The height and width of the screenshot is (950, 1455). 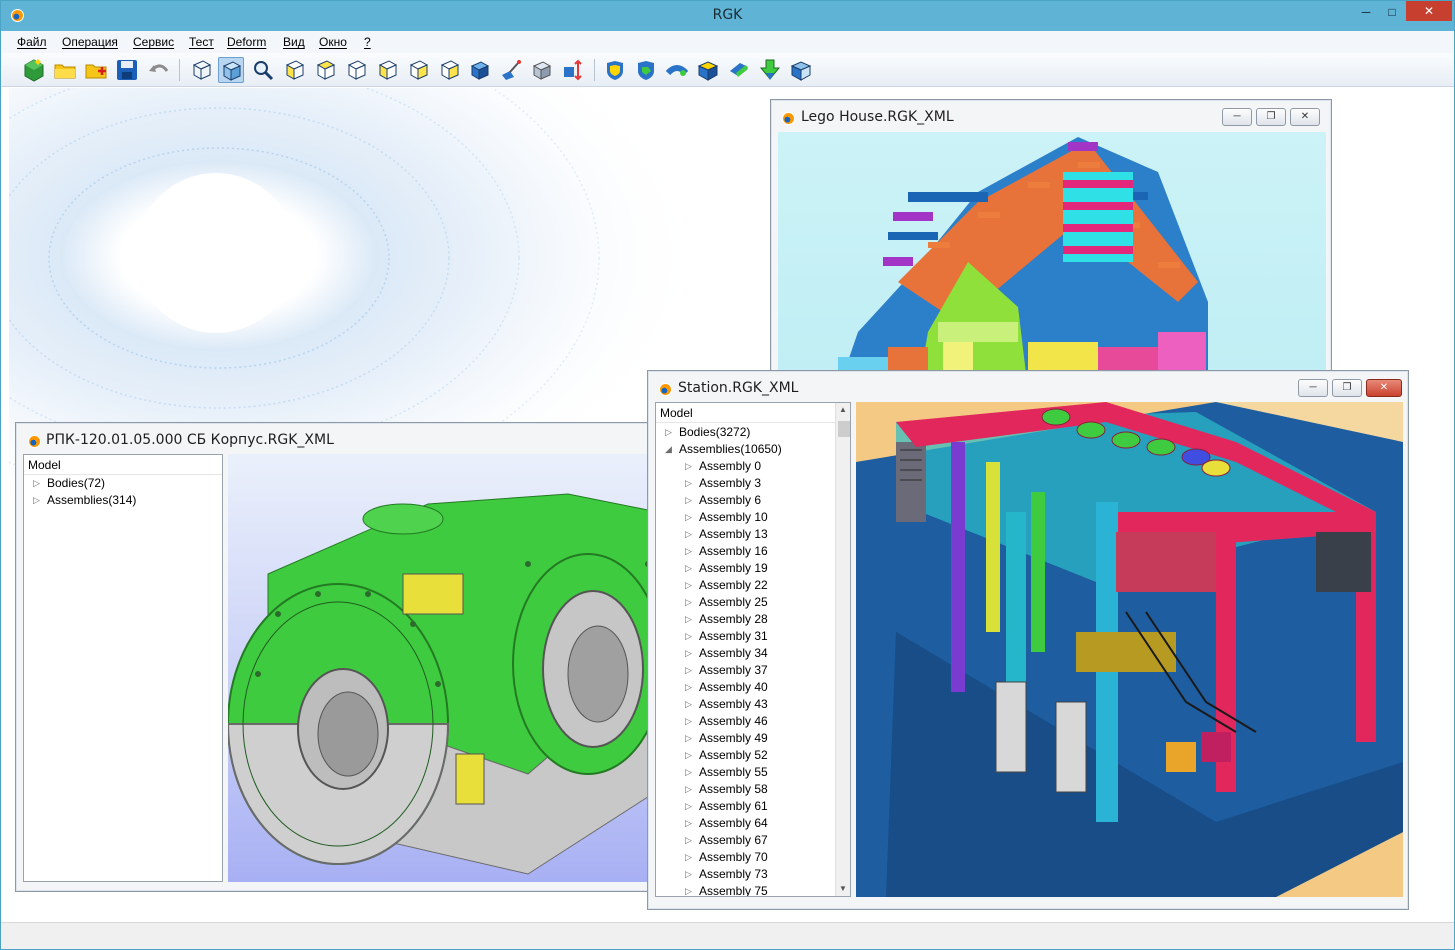 I want to click on tree-item-assembly: ▷ Assembly 37, so click(x=745, y=670).